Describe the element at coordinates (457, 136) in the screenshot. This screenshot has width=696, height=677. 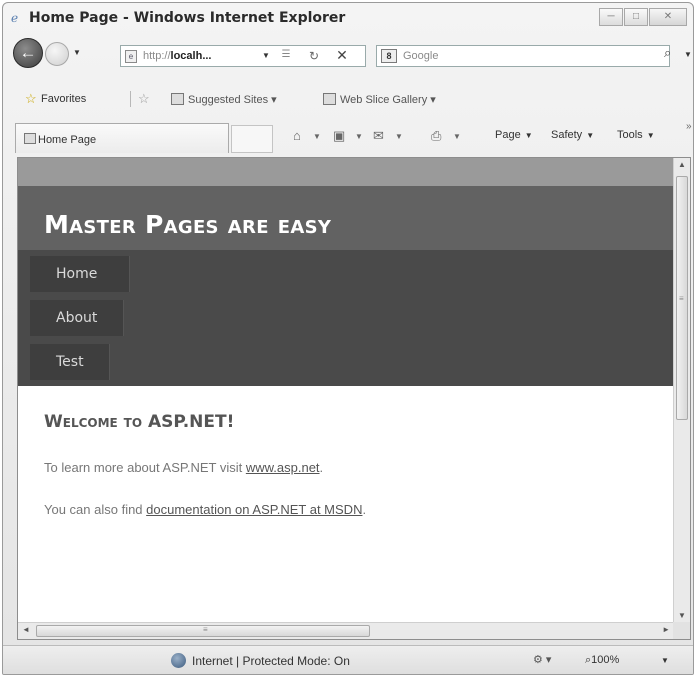
I see `print-dropdown-icon: ▼` at that location.